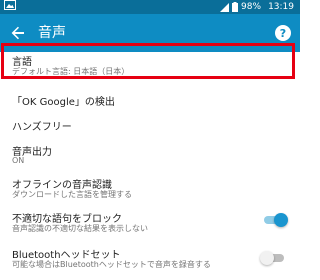  I want to click on block-offensive-toggle, so click(275, 220).